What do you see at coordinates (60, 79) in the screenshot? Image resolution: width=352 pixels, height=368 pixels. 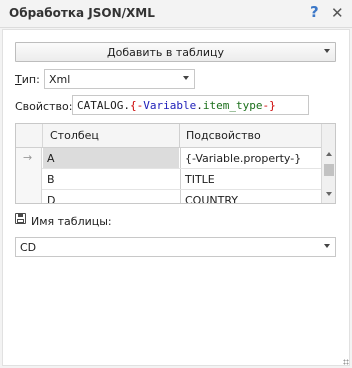 I see `type-select-value: Xml` at bounding box center [60, 79].